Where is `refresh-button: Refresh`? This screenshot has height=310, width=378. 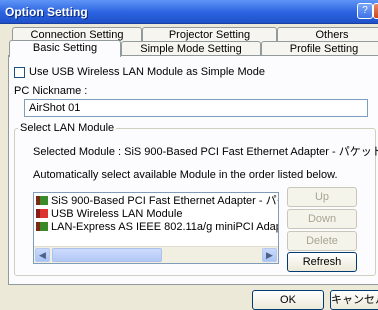
refresh-button: Refresh is located at coordinates (322, 262).